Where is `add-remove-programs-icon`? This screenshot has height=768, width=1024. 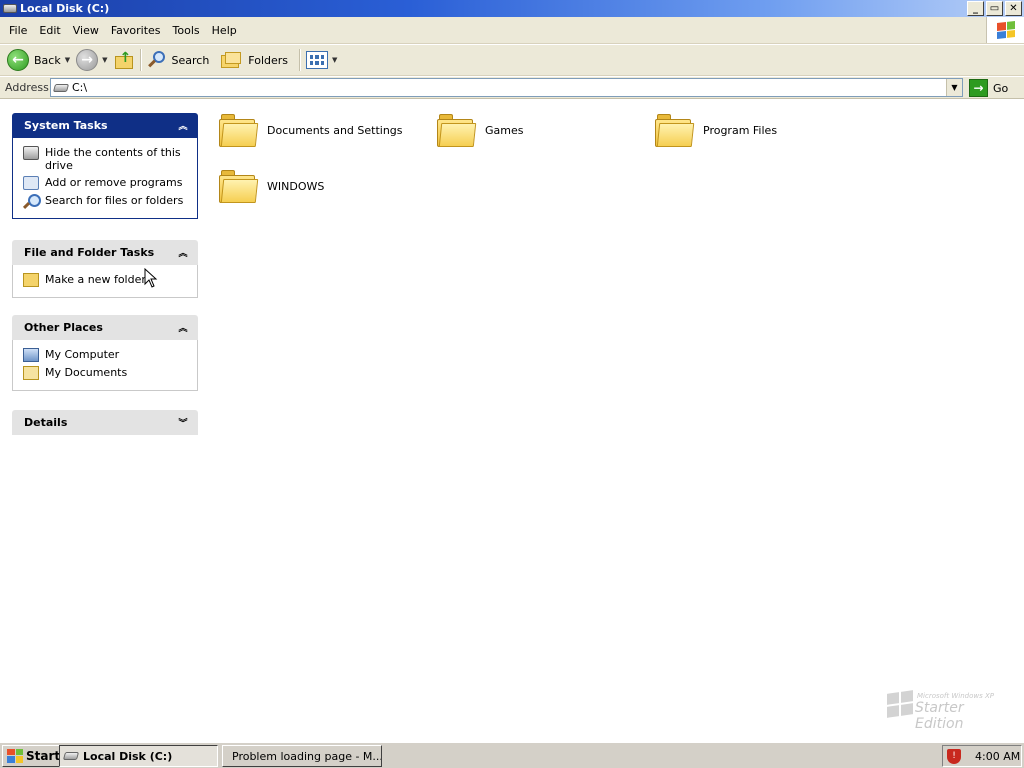 add-remove-programs-icon is located at coordinates (31, 183).